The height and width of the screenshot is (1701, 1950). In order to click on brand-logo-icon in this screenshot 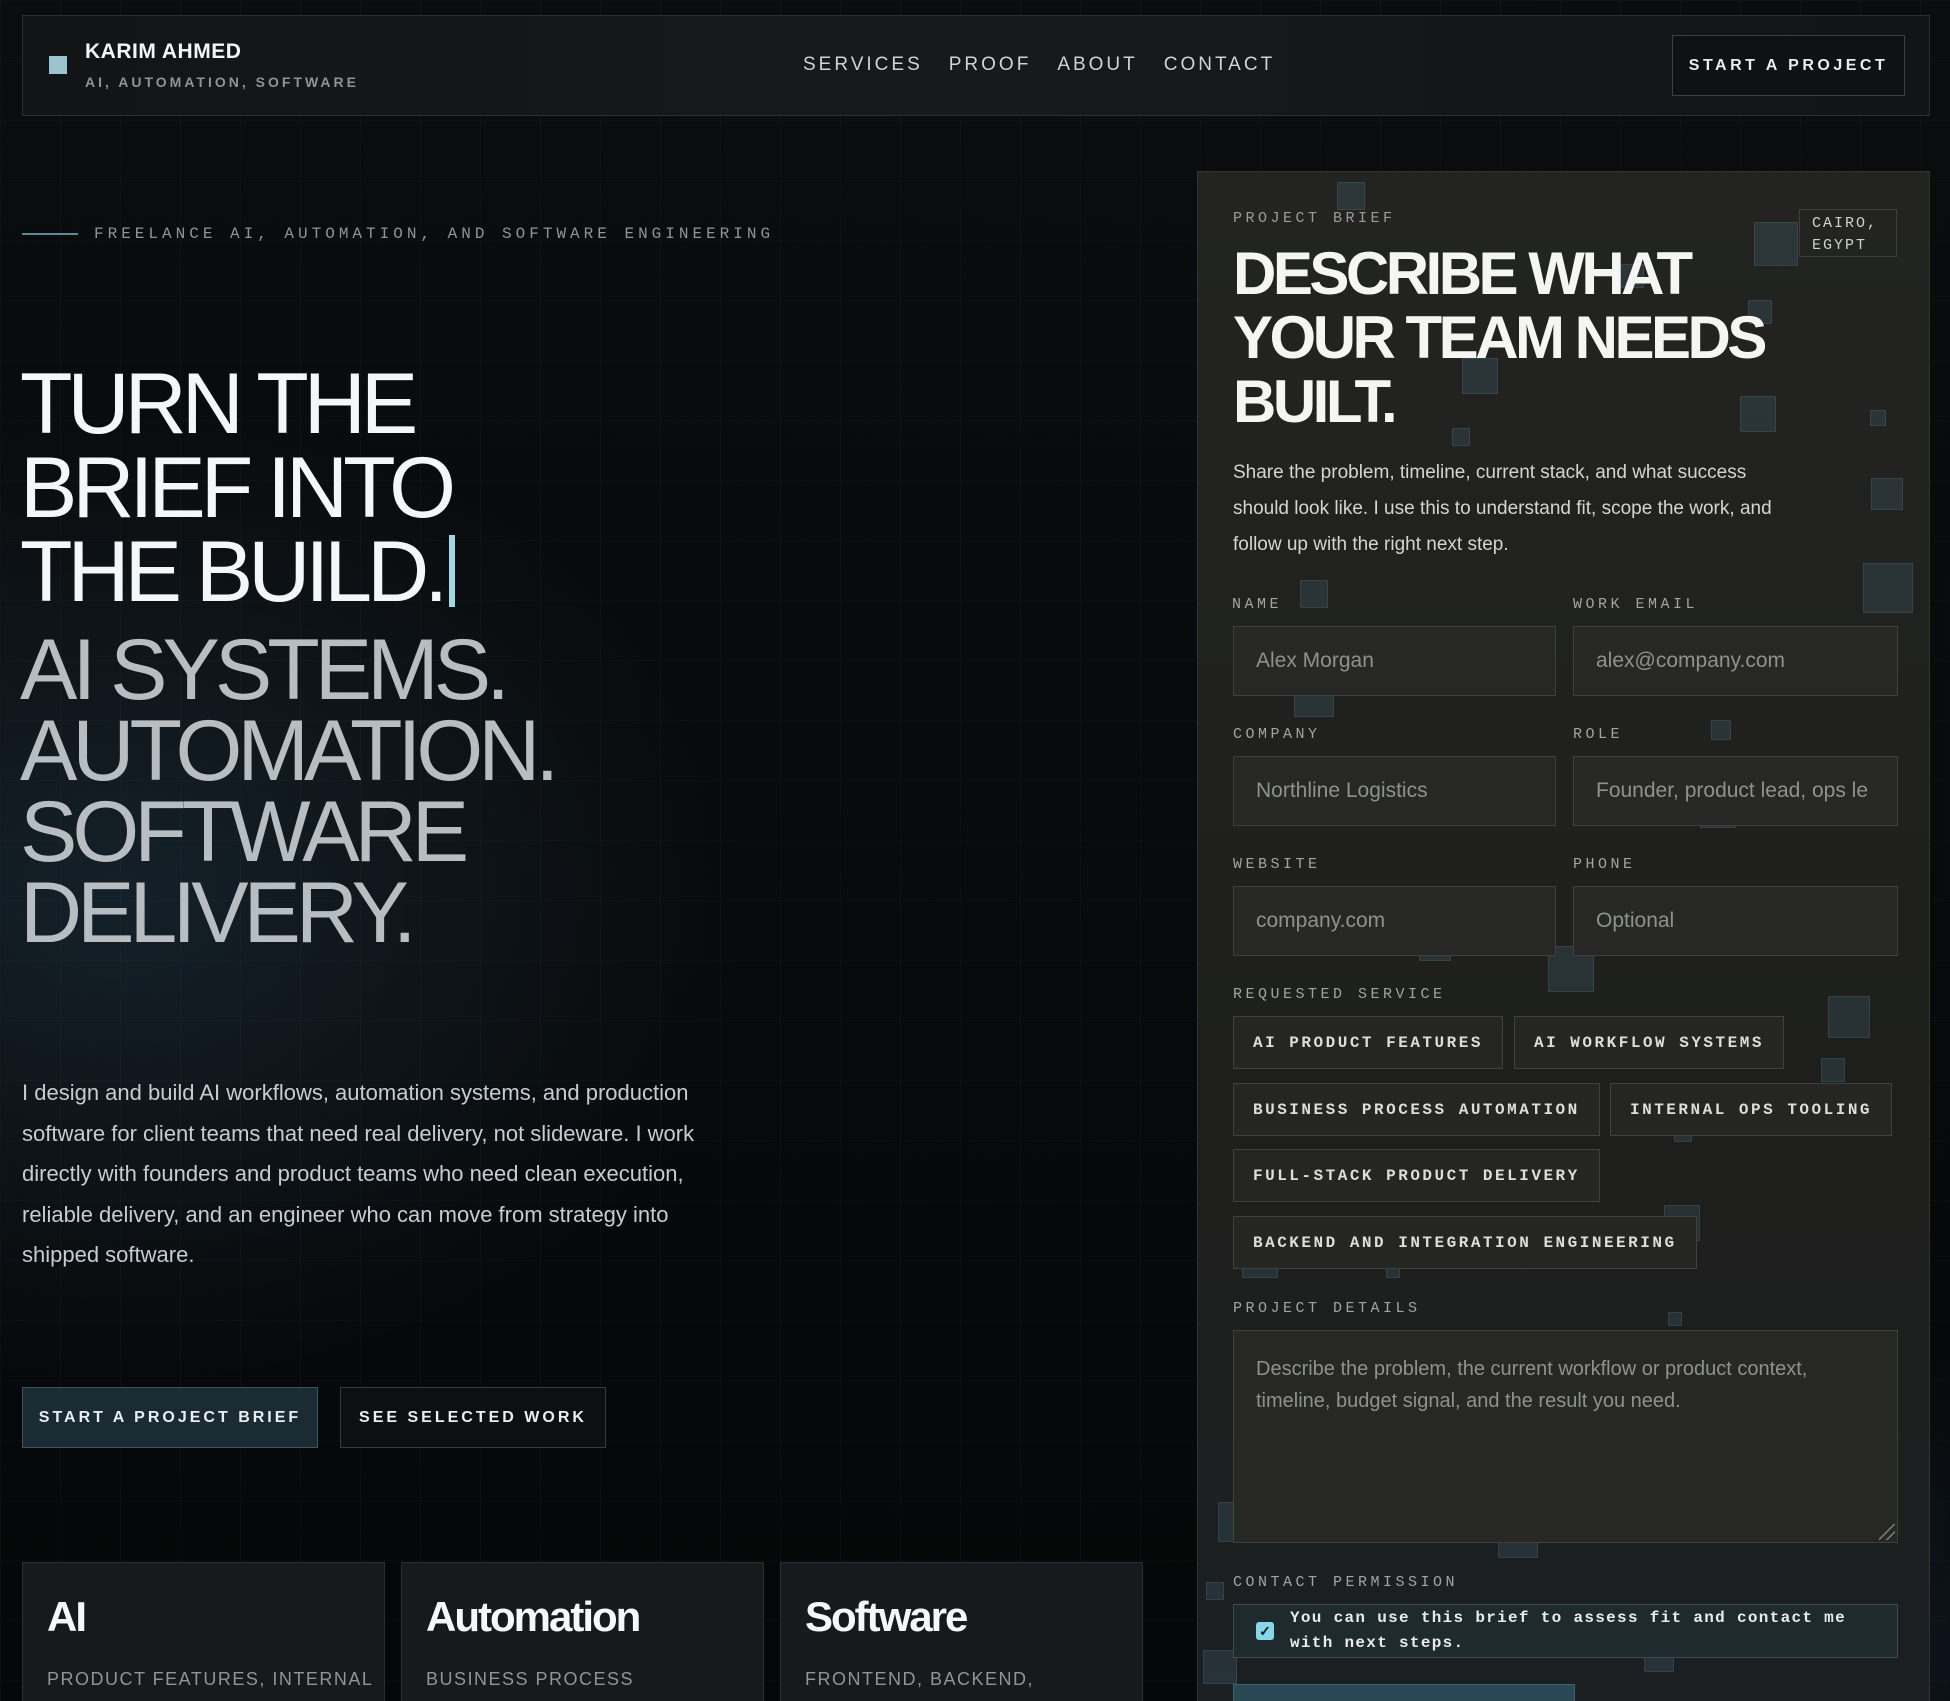, I will do `click(58, 65)`.